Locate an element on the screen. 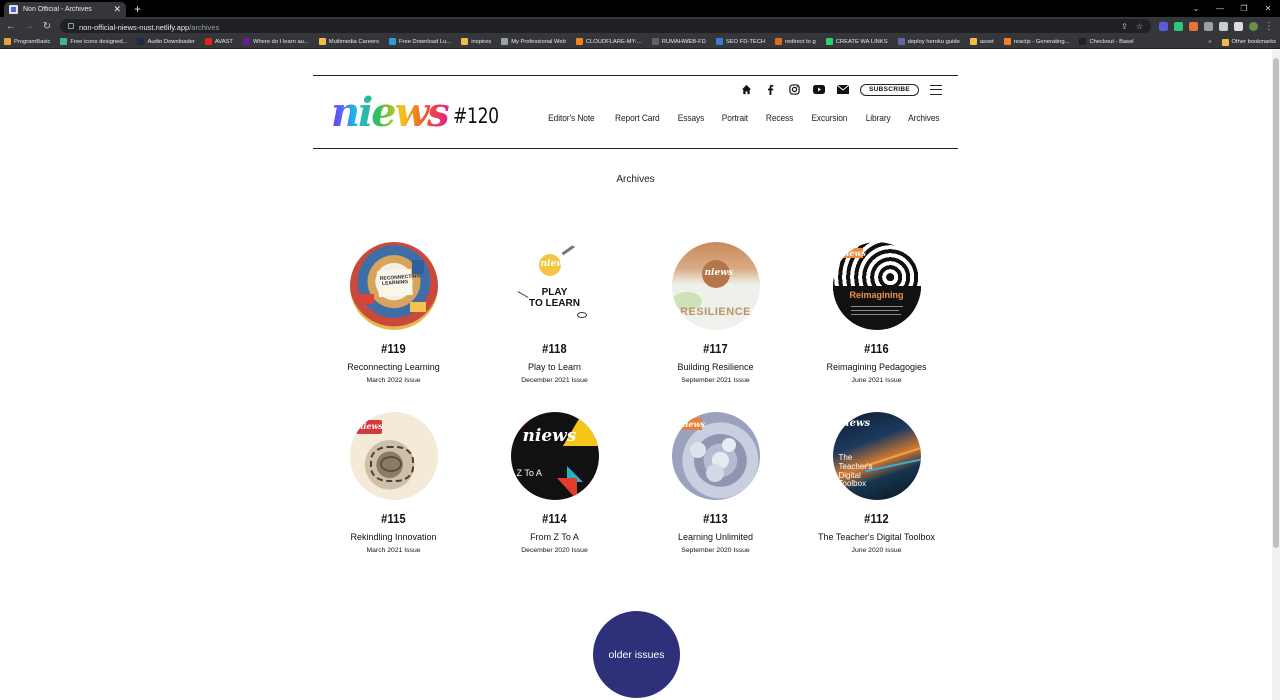  issue-title: Learning Unlimited is located at coordinates (715, 537).